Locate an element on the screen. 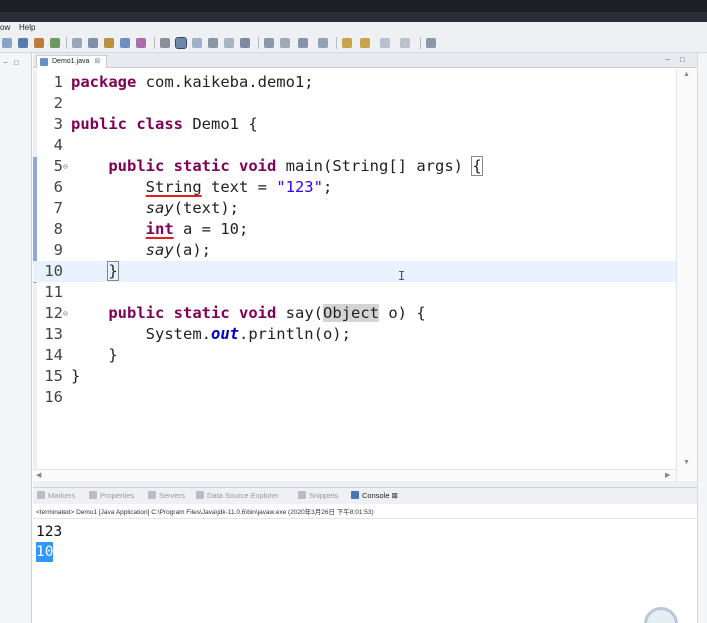 This screenshot has width=707, height=623. code-token: (a); is located at coordinates (192, 250).